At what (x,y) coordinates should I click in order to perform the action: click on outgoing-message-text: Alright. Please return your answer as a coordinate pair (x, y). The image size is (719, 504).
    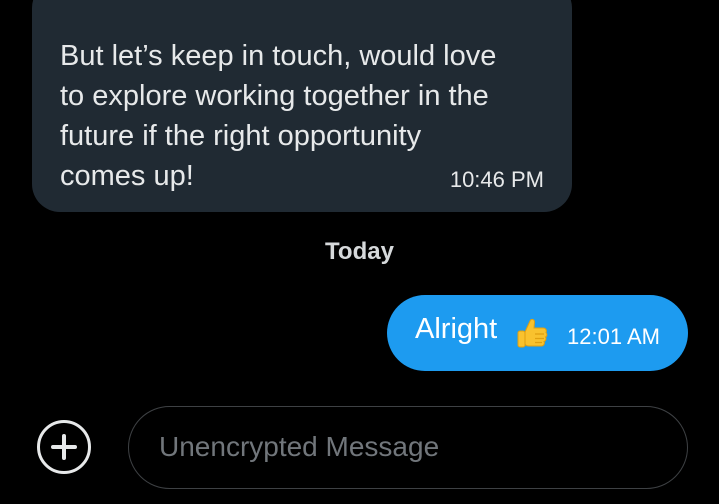
    Looking at the image, I should click on (456, 329).